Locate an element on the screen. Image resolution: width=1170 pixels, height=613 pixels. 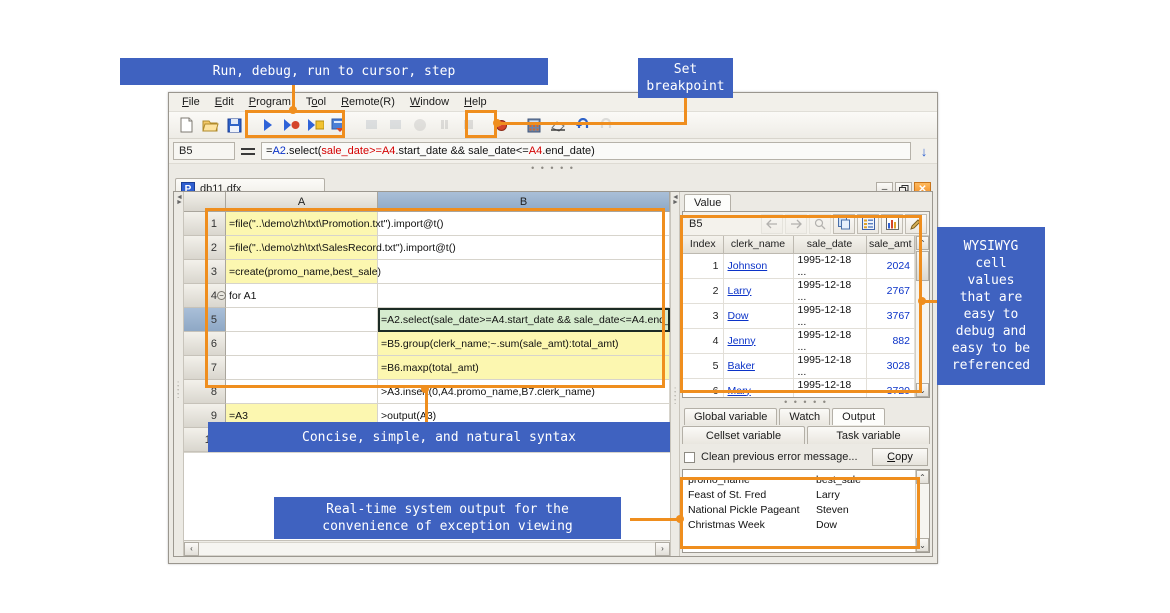
col-index: Index is located at coordinates (703, 245).